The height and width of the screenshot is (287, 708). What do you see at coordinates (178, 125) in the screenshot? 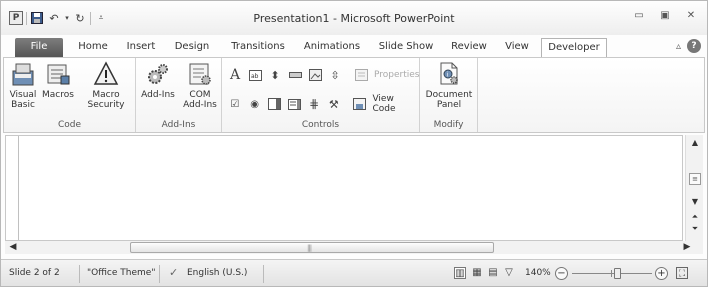
I see `group-add-ins-label: Add-Ins` at bounding box center [178, 125].